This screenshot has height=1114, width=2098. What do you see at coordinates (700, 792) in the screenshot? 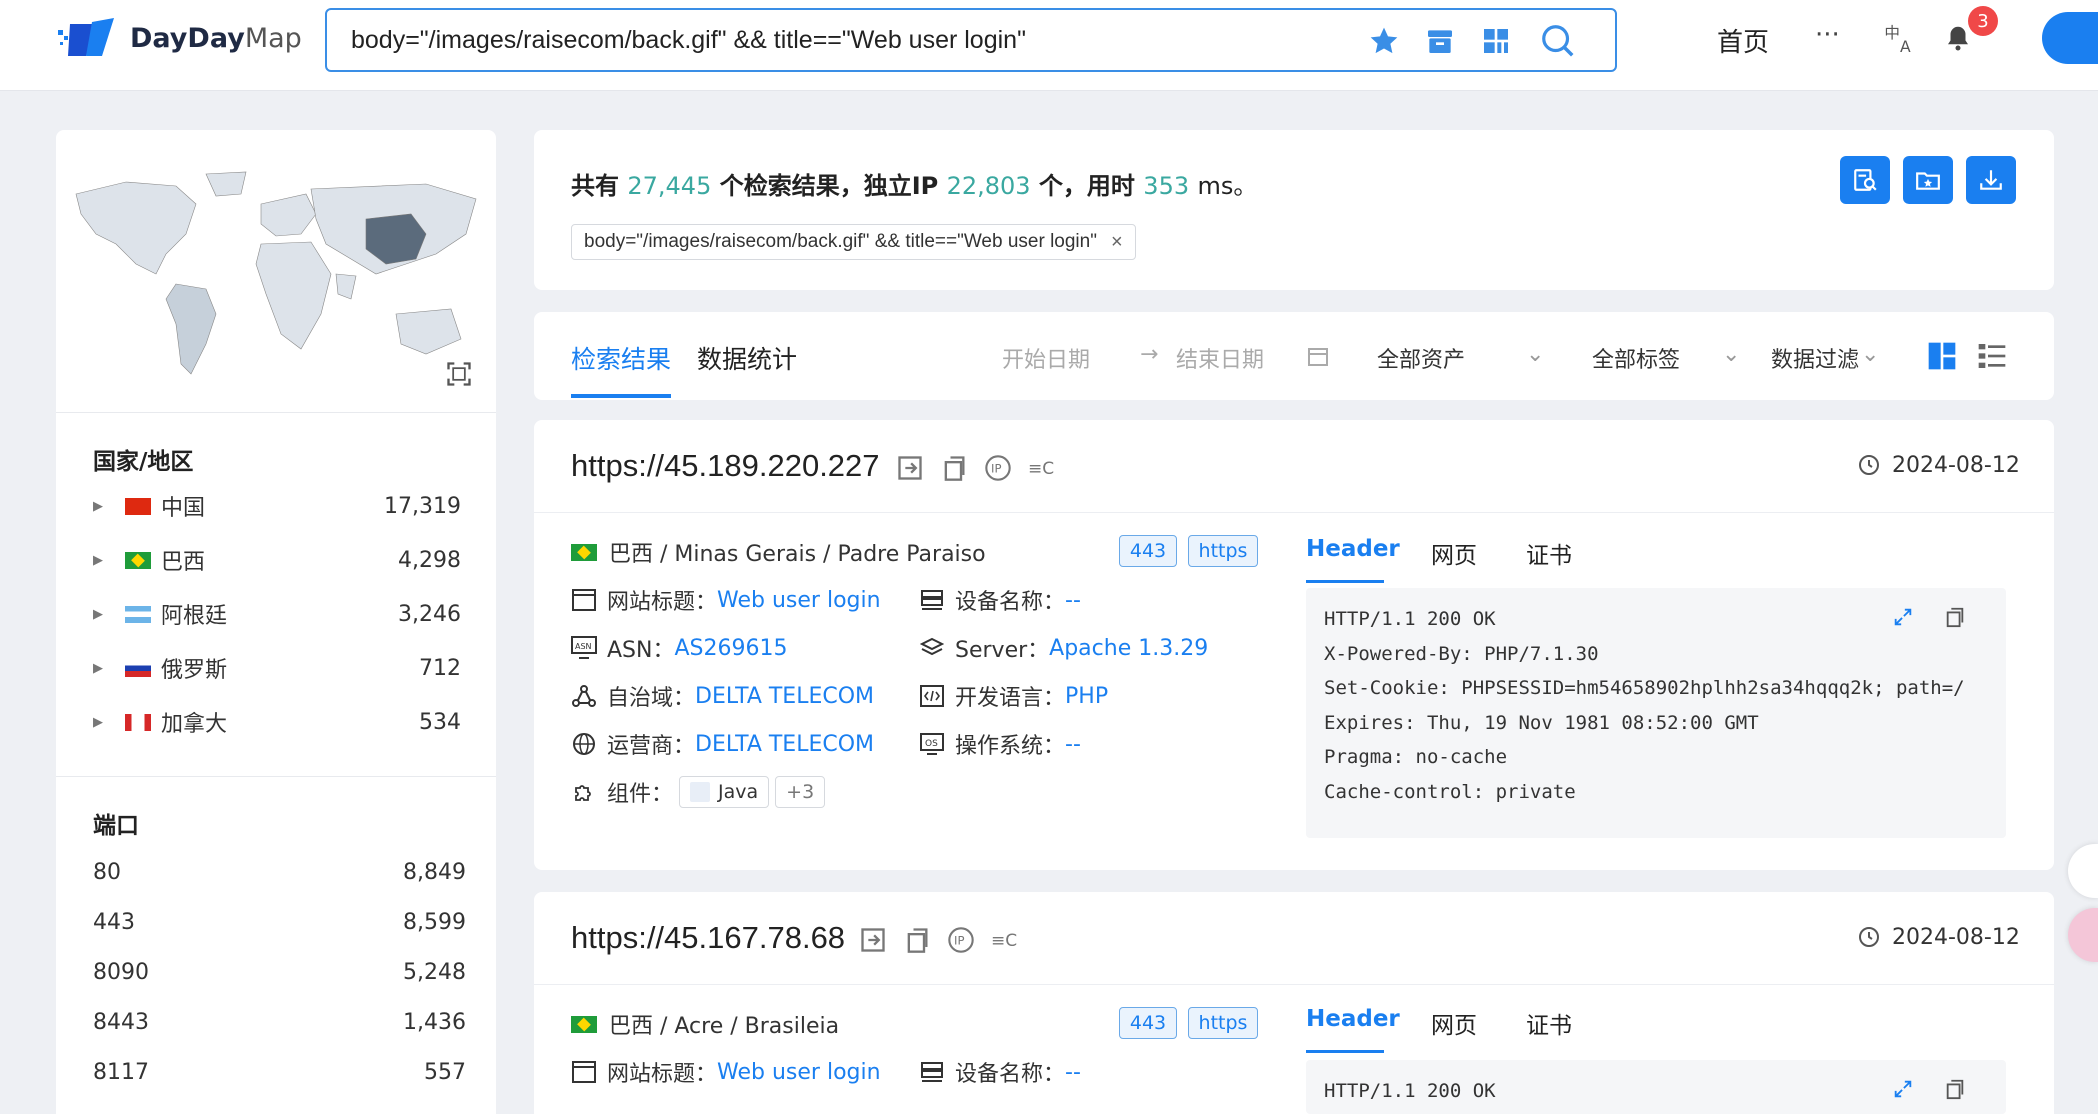
I see `java-icon` at bounding box center [700, 792].